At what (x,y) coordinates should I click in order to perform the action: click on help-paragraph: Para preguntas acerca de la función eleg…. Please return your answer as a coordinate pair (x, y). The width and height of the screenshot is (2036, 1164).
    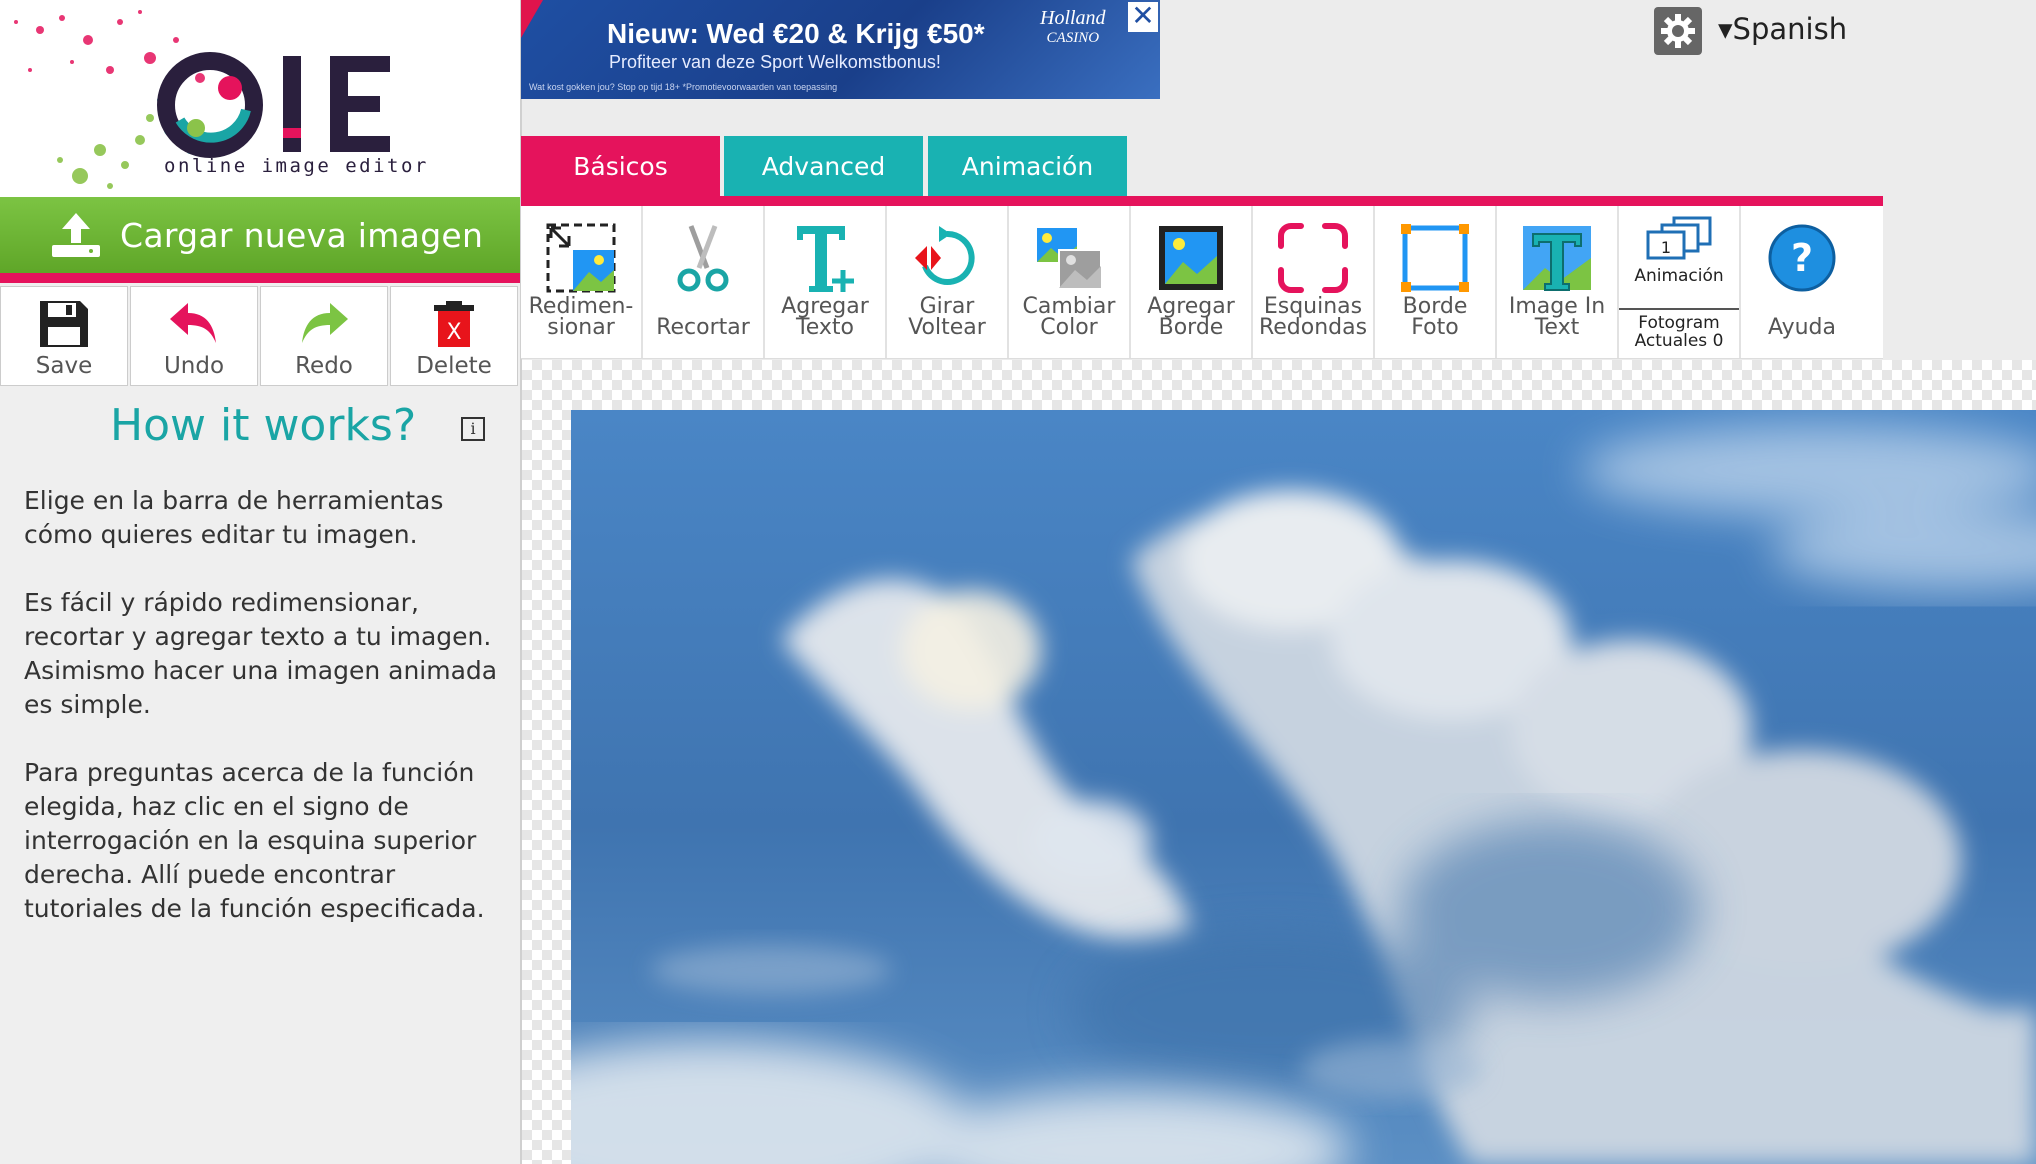
    Looking at the image, I should click on (254, 840).